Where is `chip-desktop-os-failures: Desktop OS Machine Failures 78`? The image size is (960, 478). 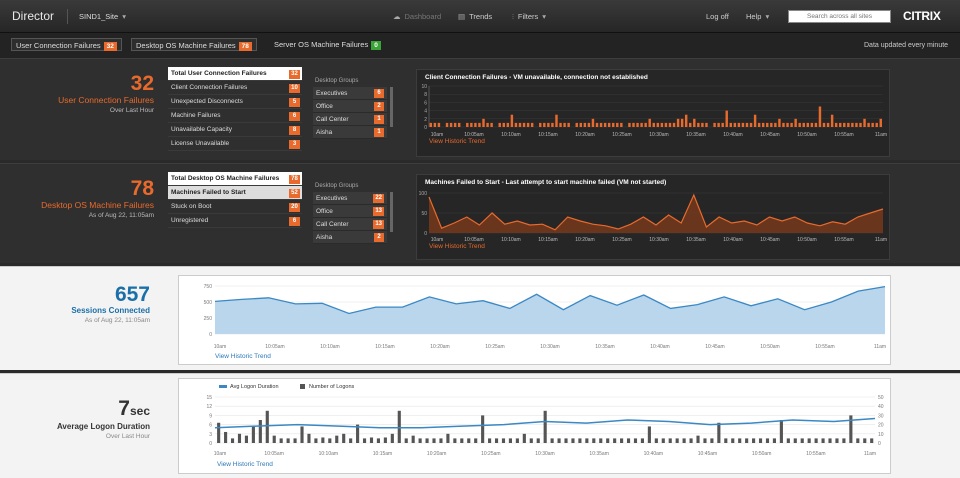 chip-desktop-os-failures: Desktop OS Machine Failures 78 is located at coordinates (194, 44).